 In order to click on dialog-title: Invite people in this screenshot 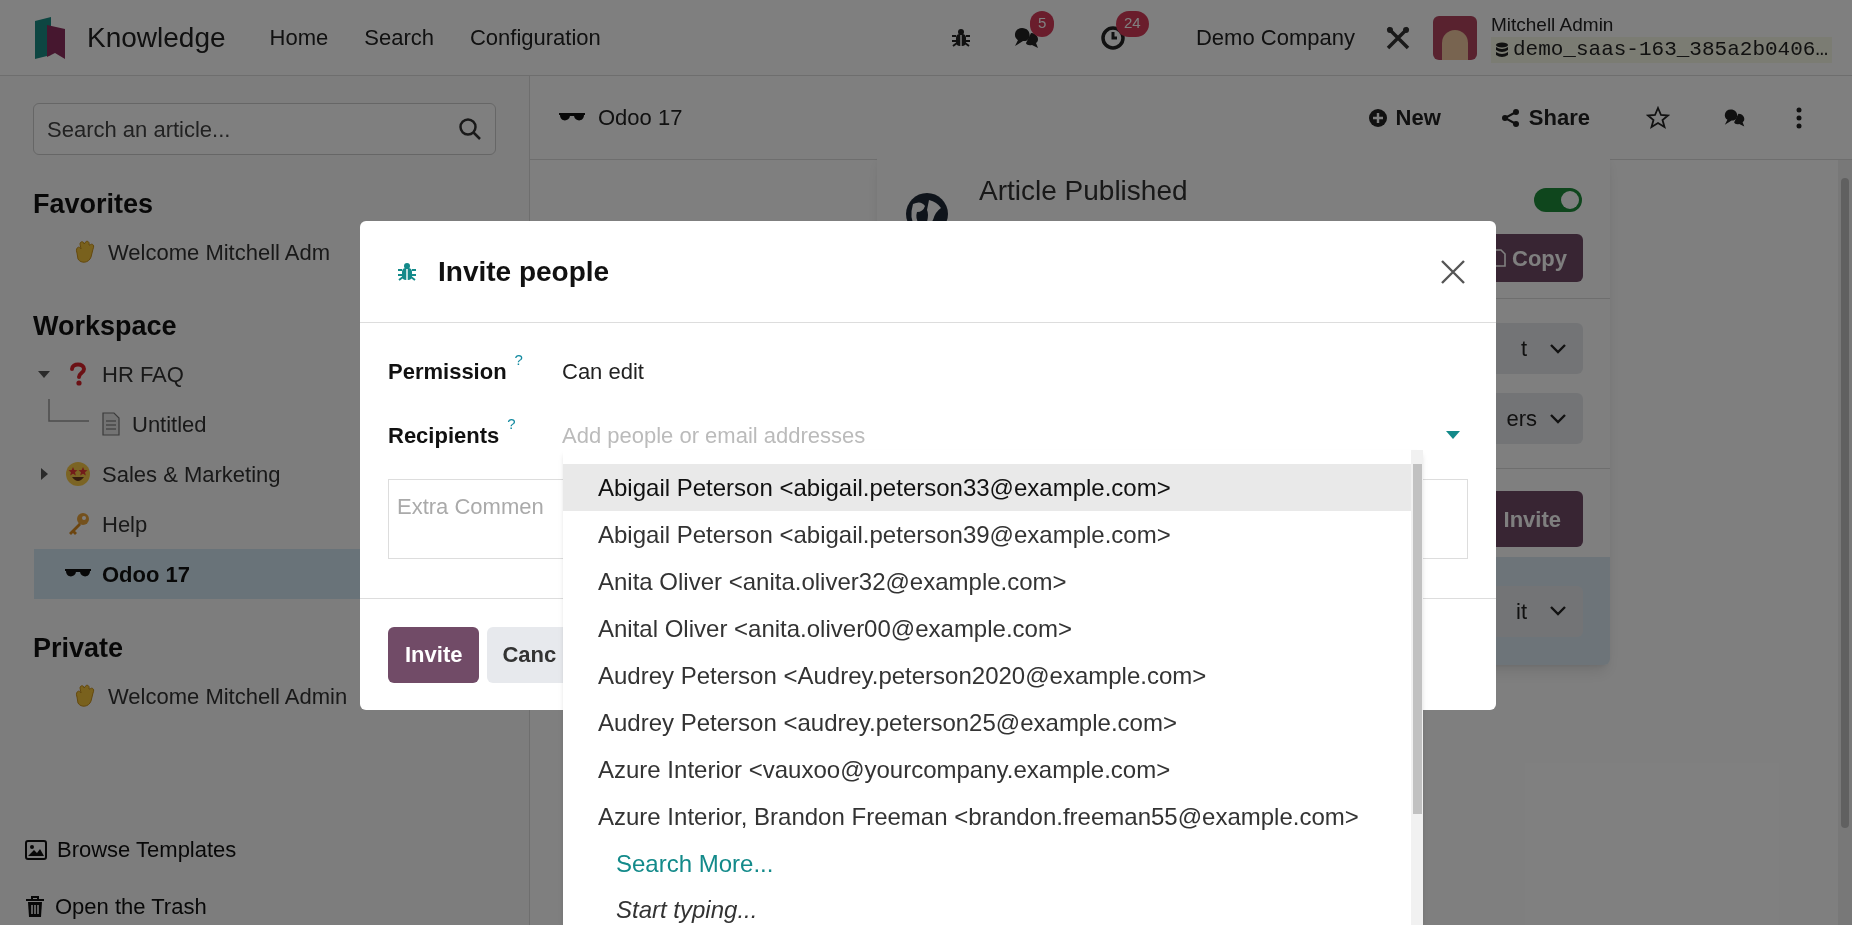, I will do `click(524, 271)`.